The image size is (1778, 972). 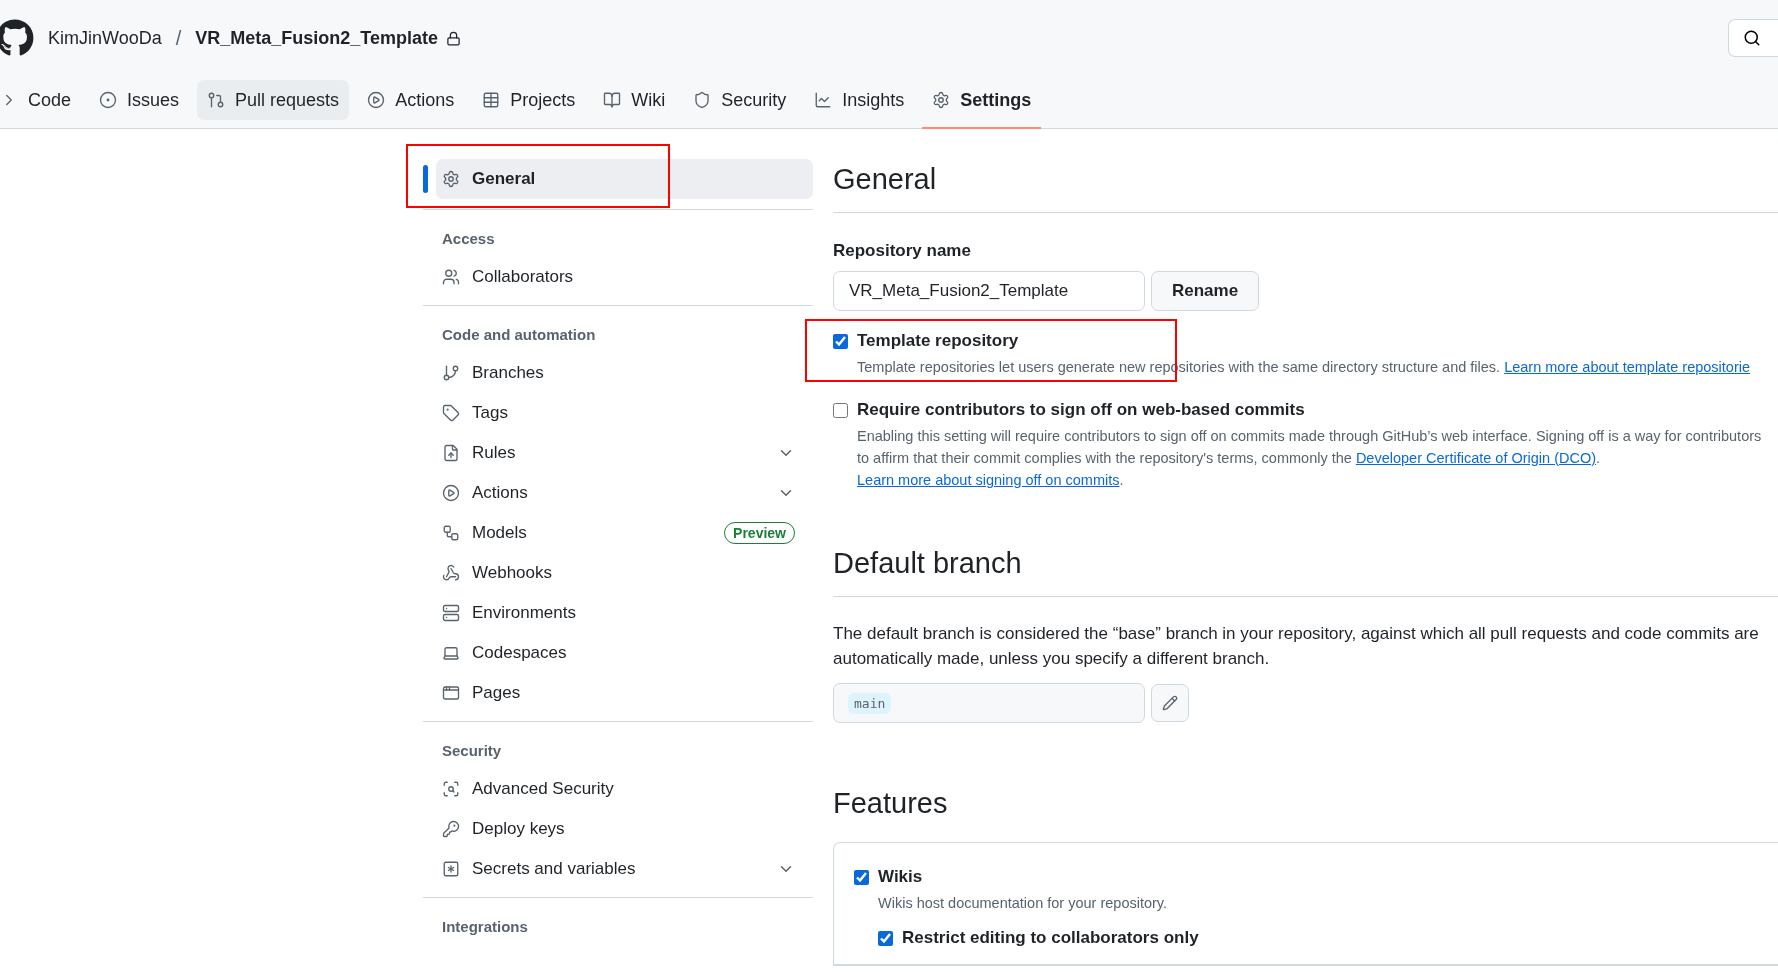 I want to click on owner-link: KimJinWooDa, so click(x=105, y=38).